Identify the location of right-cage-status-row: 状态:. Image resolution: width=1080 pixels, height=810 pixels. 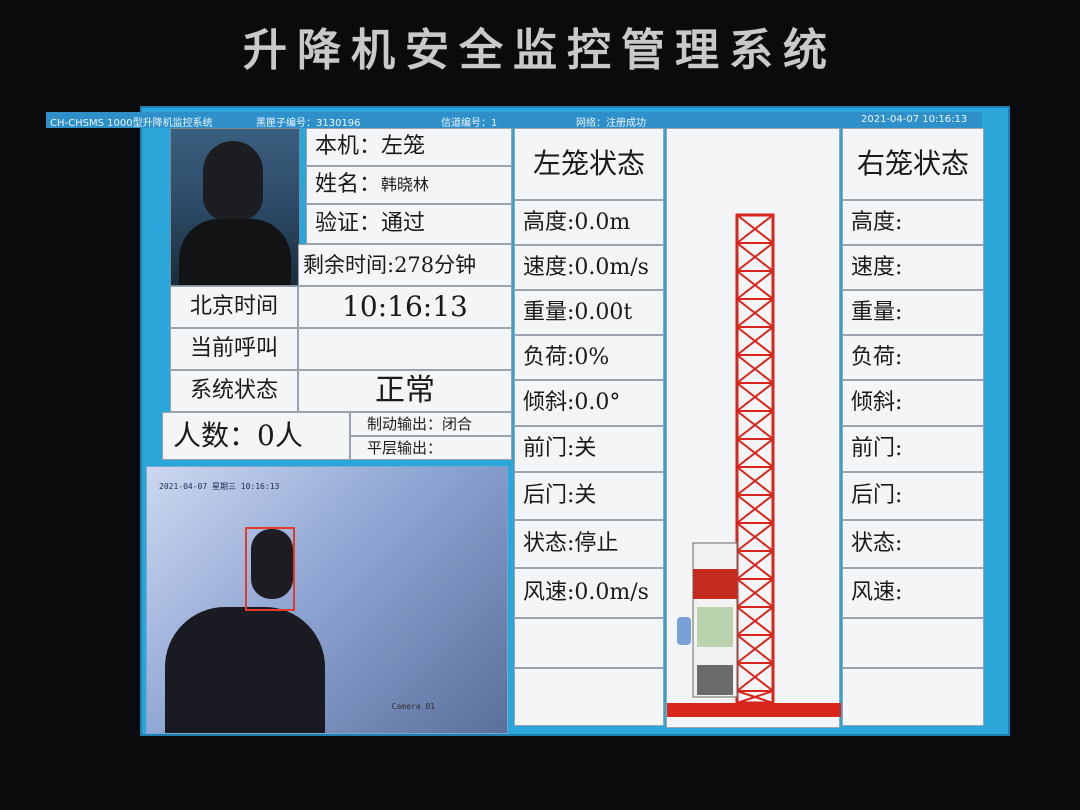
(913, 544).